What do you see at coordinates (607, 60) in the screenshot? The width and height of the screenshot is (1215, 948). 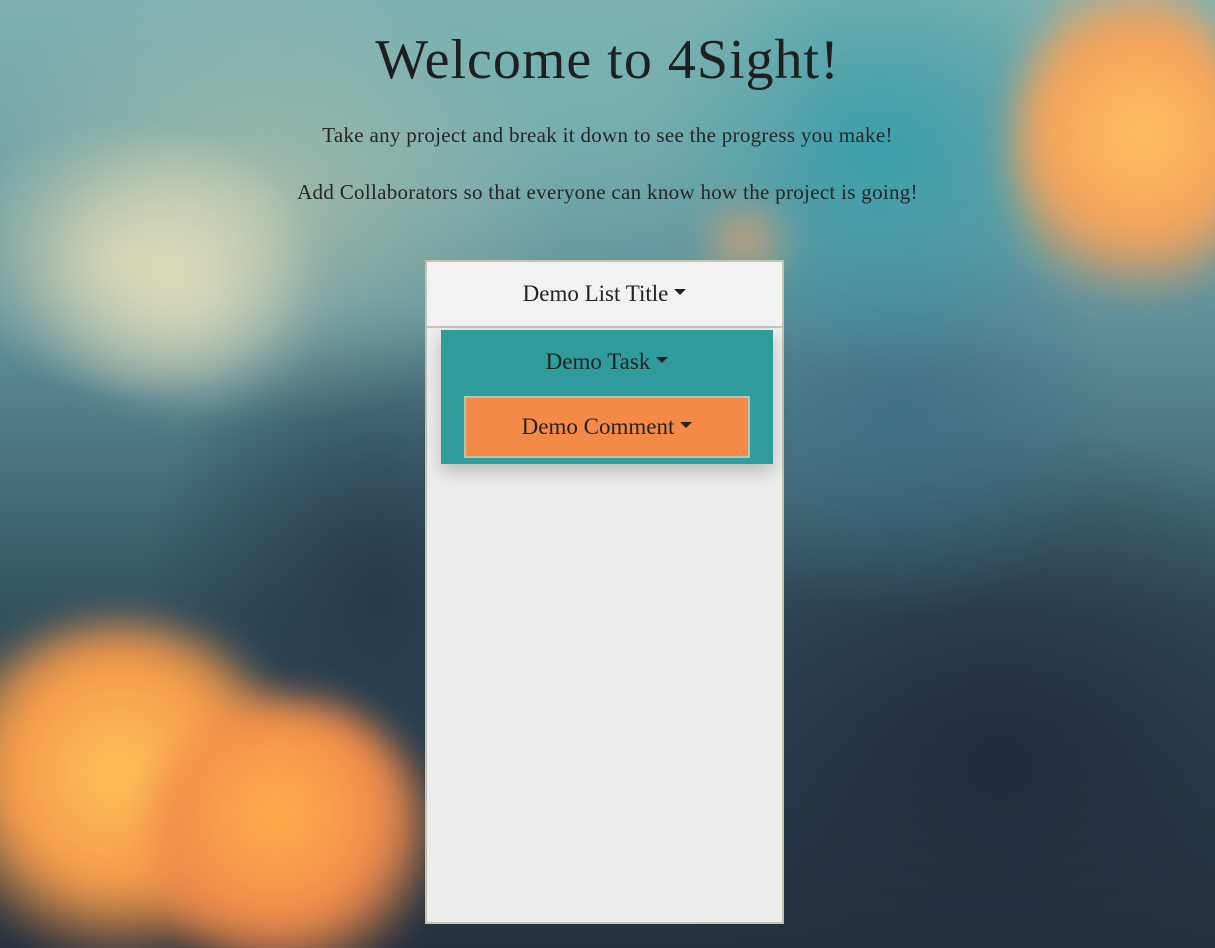 I see `page-title: Welcome to 4Sight!` at bounding box center [607, 60].